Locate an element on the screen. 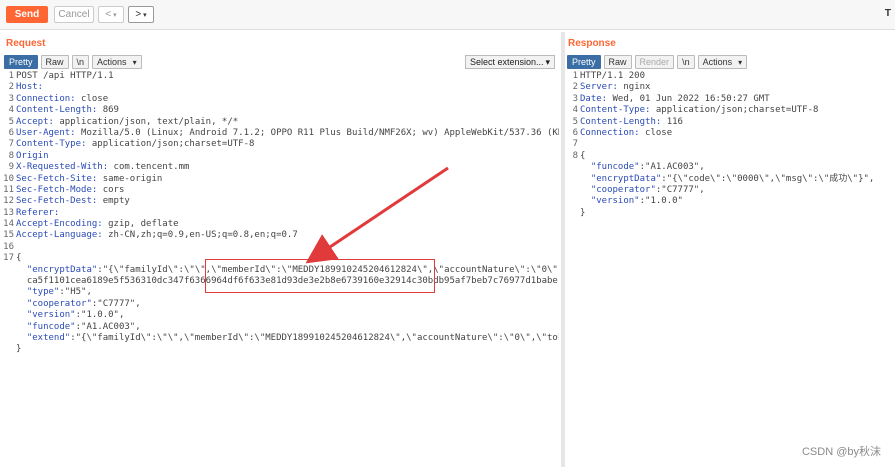 This screenshot has height=467, width=895. watermark: CSDN @by秋沫 is located at coordinates (841, 452).